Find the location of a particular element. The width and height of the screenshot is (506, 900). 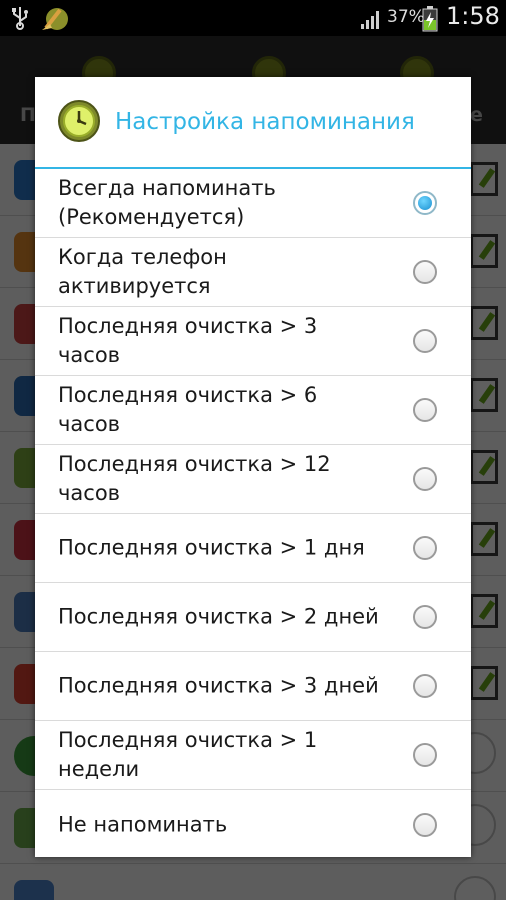

reminder-option: Последняя очистка > 3 часов is located at coordinates (253, 341).